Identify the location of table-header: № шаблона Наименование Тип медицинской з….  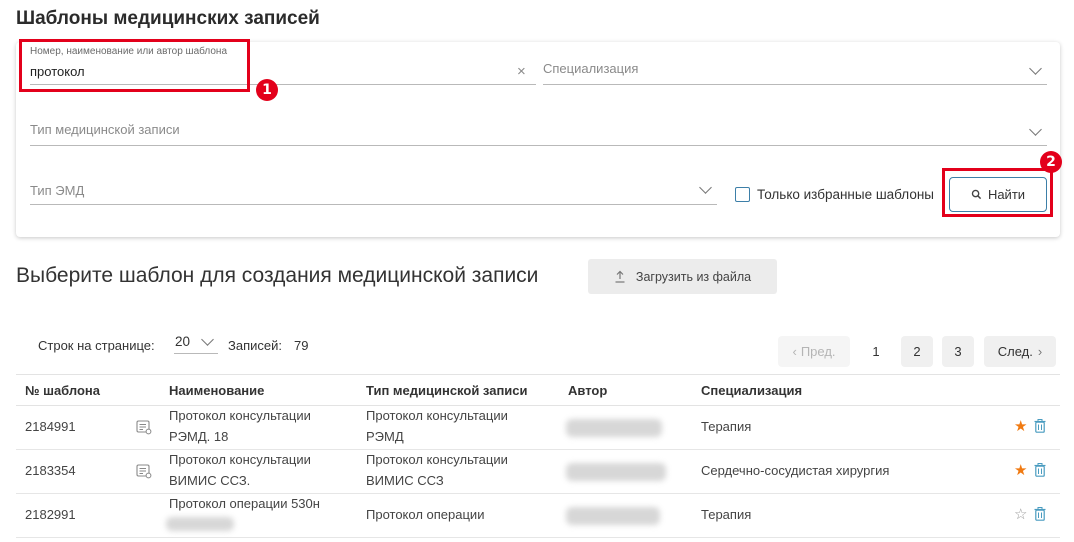
(538, 390).